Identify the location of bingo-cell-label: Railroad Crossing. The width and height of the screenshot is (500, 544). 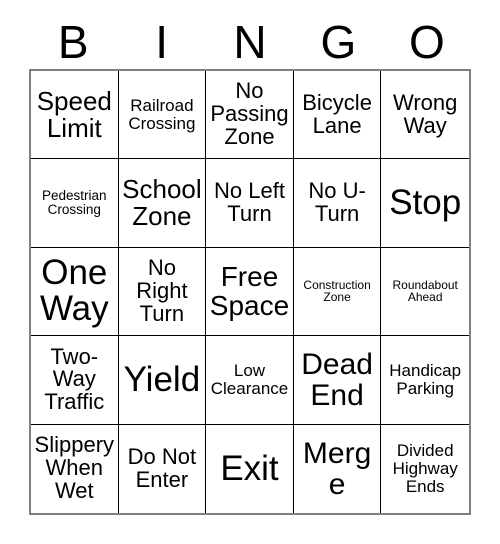
(162, 114).